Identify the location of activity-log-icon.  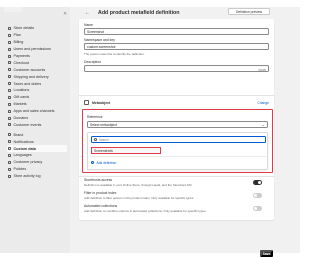
(9, 176).